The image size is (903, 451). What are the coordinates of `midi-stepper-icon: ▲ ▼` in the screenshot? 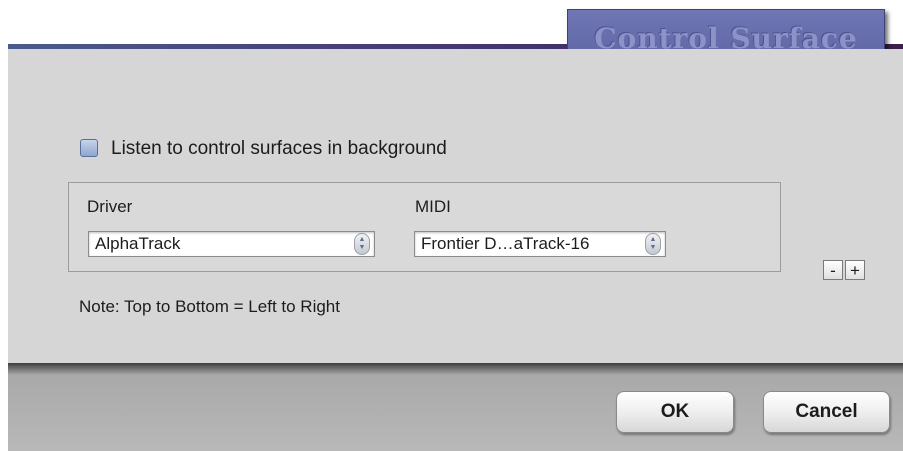 It's located at (653, 244).